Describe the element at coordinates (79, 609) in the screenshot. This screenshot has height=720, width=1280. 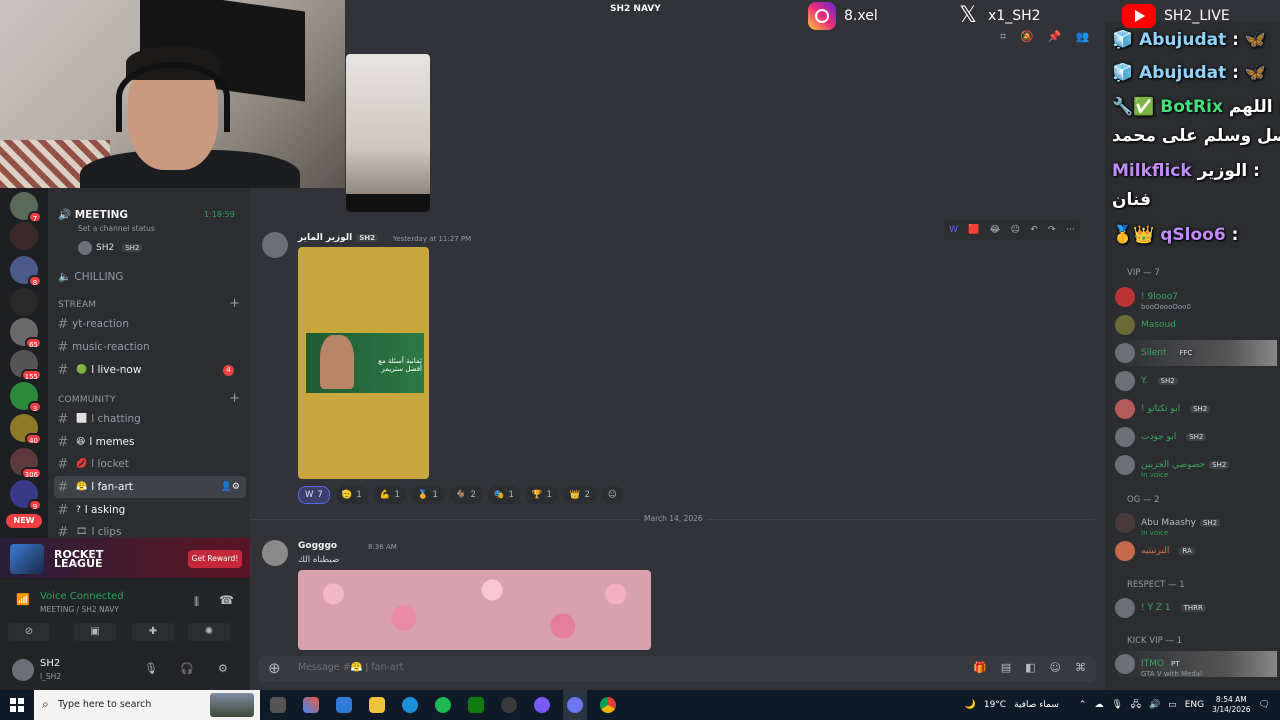
I see `voice-location: MEETING / SH2 NAVY` at that location.